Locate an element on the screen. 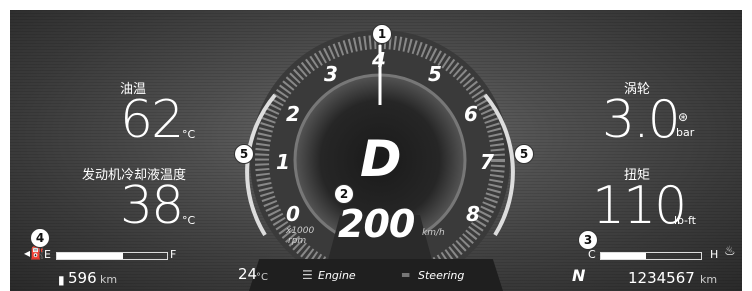 The height and width of the screenshot is (291, 752). speed-value: 200 is located at coordinates (376, 224).